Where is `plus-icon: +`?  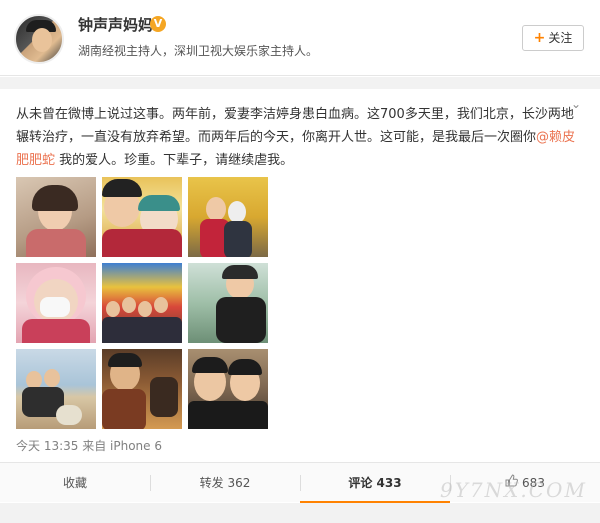
plus-icon: + is located at coordinates (539, 38).